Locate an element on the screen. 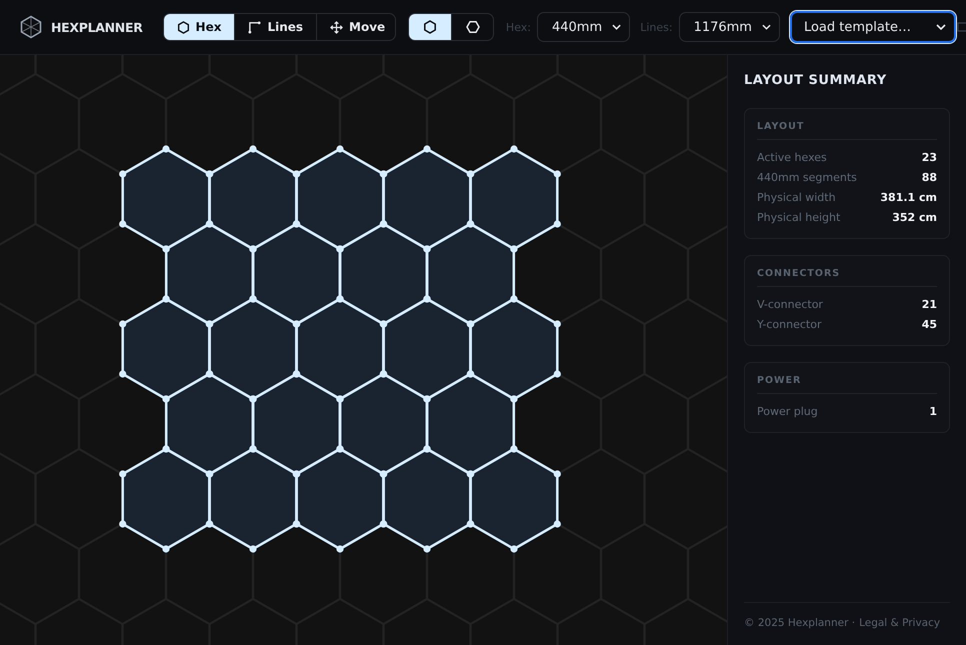  stat-value: 1 is located at coordinates (933, 412).